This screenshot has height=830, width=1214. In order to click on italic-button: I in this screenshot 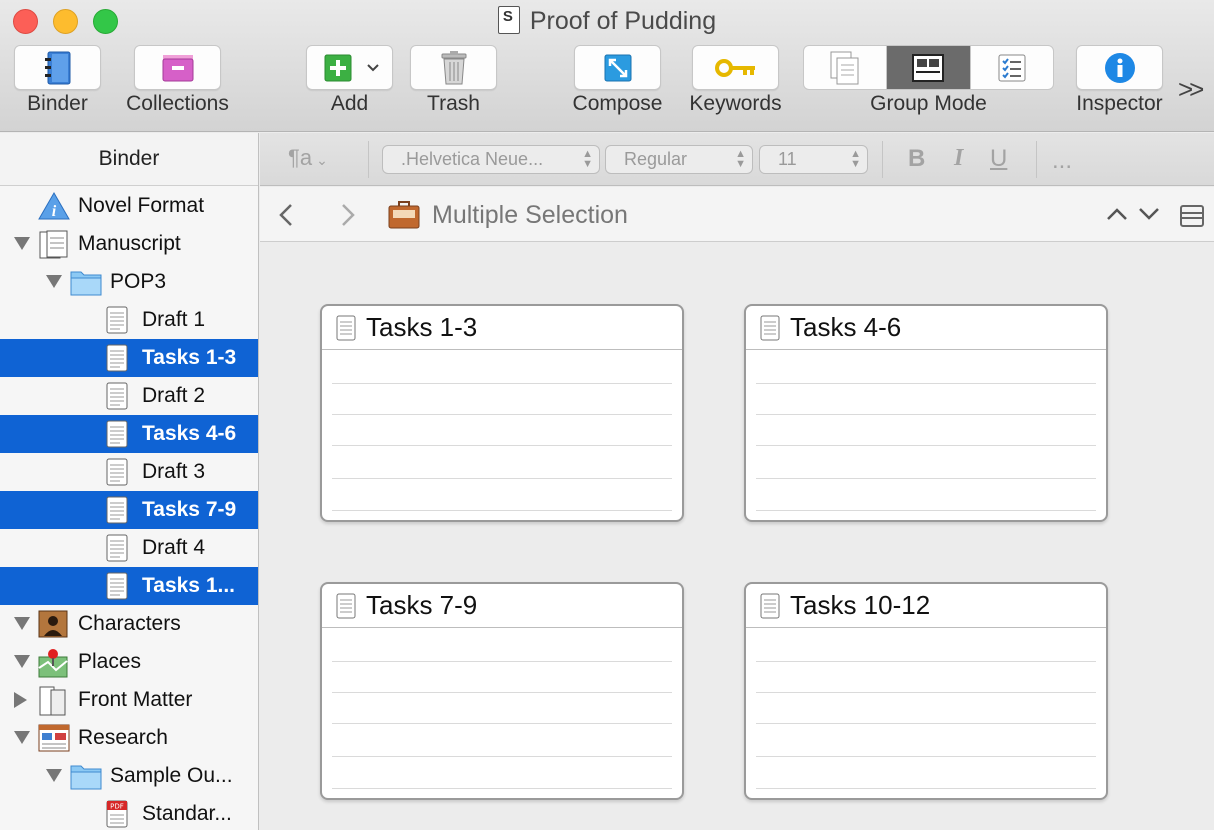, I will do `click(958, 158)`.